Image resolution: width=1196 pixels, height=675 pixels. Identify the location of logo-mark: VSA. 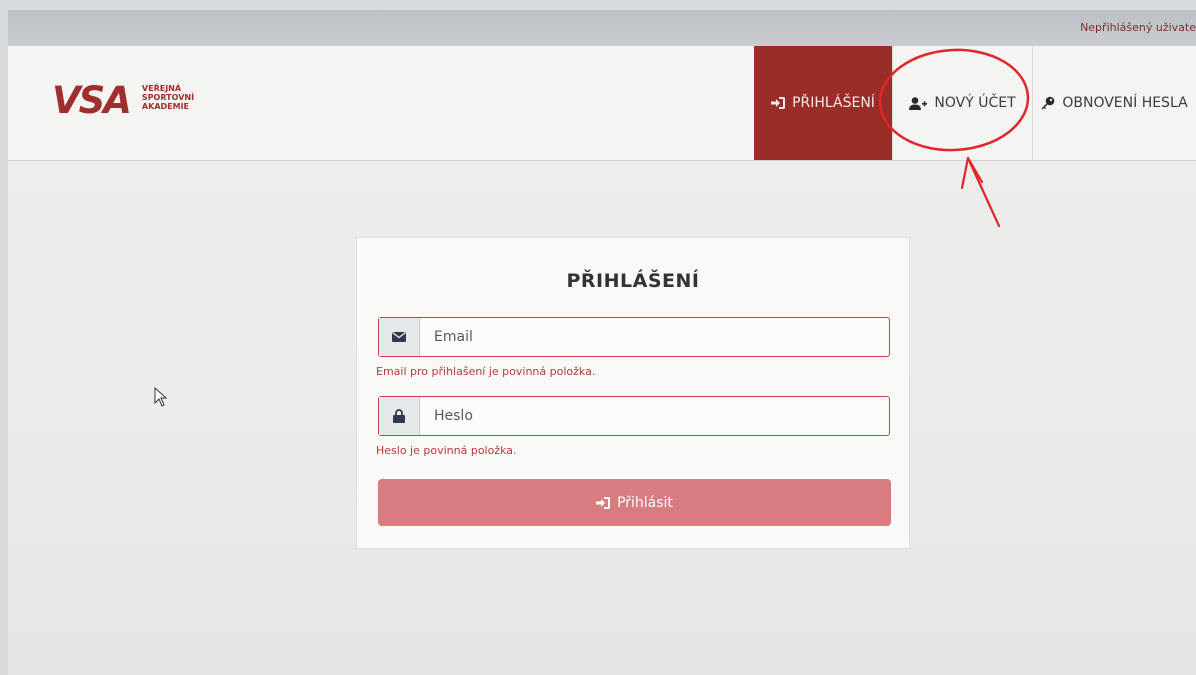
(92, 100).